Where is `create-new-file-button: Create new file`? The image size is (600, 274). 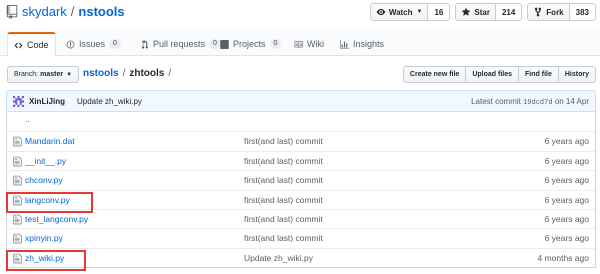
create-new-file-button: Create new file is located at coordinates (434, 74).